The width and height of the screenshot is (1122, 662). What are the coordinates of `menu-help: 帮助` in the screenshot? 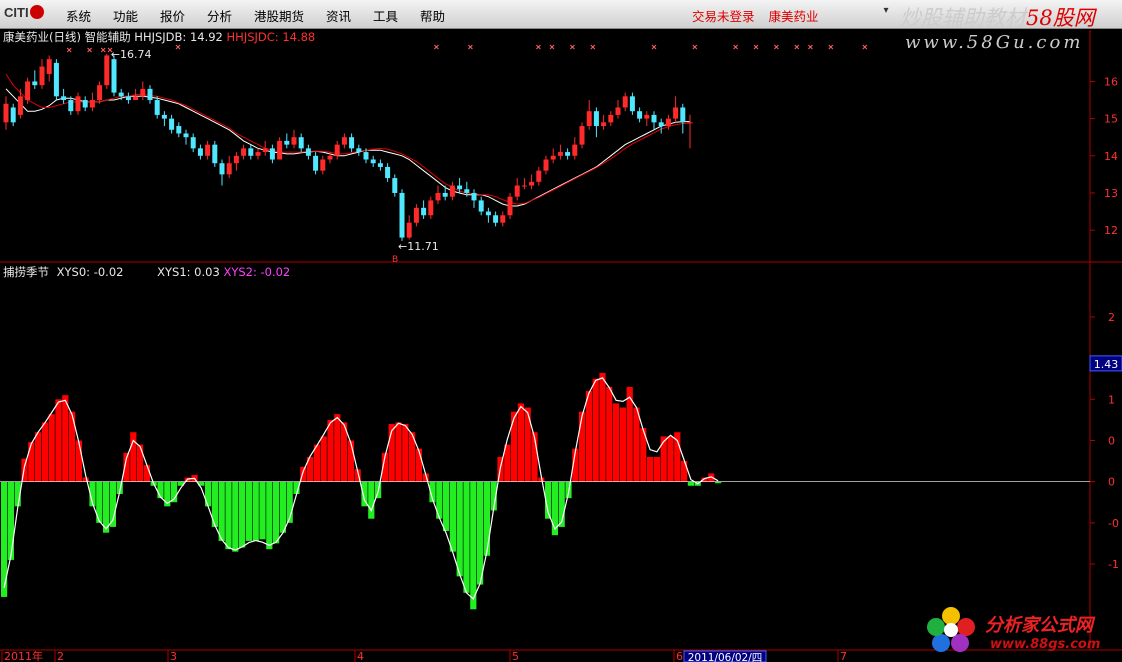 It's located at (432, 16).